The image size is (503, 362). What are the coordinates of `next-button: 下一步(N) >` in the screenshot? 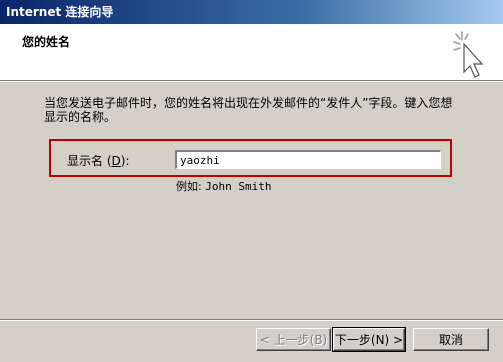 It's located at (369, 339).